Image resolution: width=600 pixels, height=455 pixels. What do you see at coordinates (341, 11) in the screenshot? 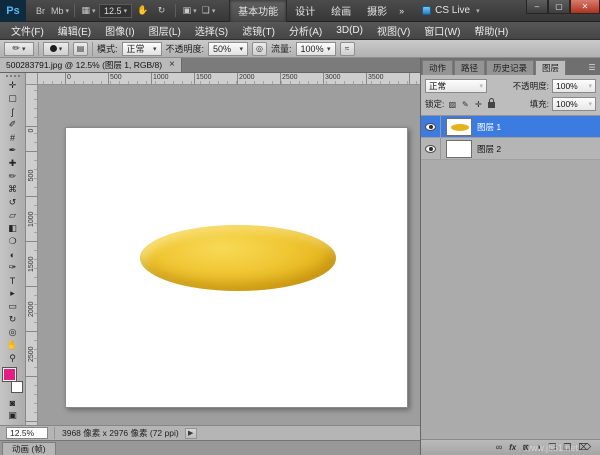
I see `workspace-painting: 绘画` at bounding box center [341, 11].